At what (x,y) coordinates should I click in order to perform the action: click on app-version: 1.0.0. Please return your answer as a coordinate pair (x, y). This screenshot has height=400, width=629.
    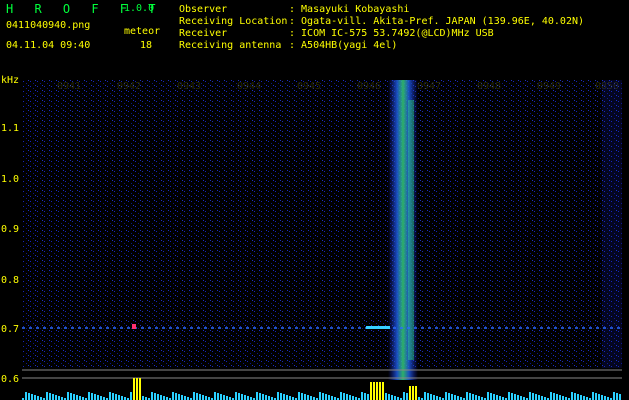
    Looking at the image, I should click on (139, 8).